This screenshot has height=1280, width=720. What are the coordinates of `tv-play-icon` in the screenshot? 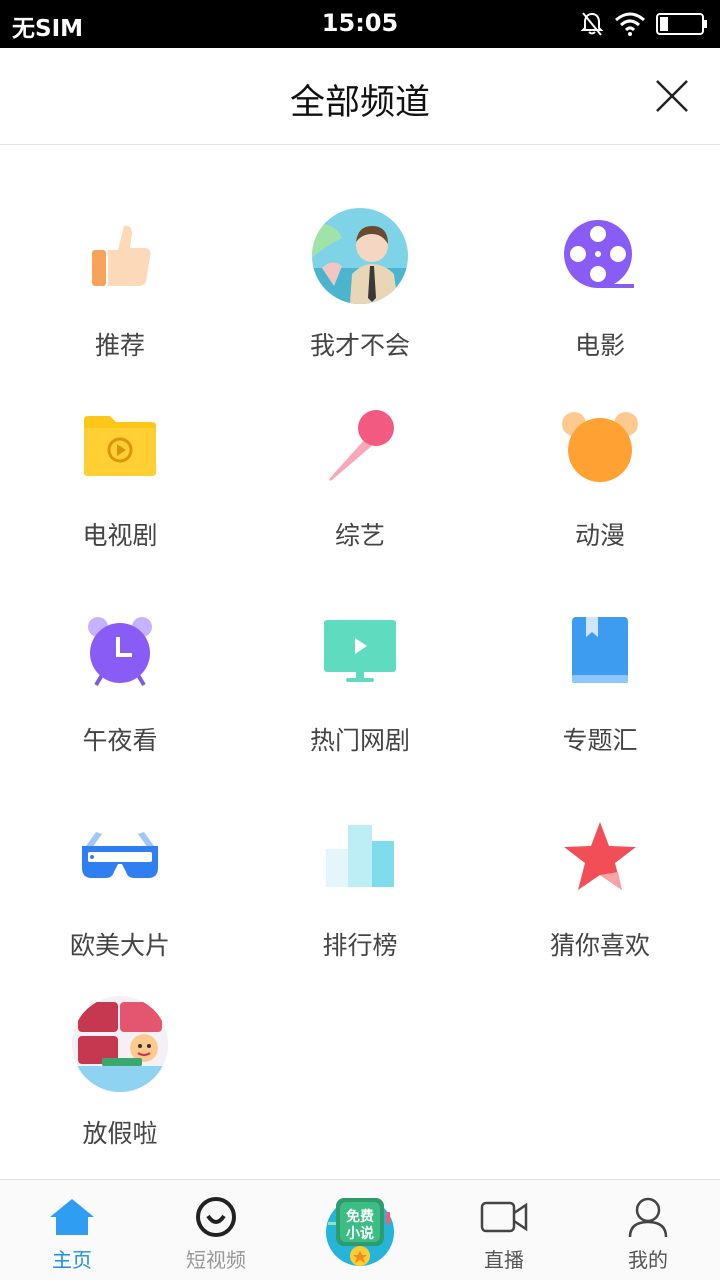 It's located at (360, 651).